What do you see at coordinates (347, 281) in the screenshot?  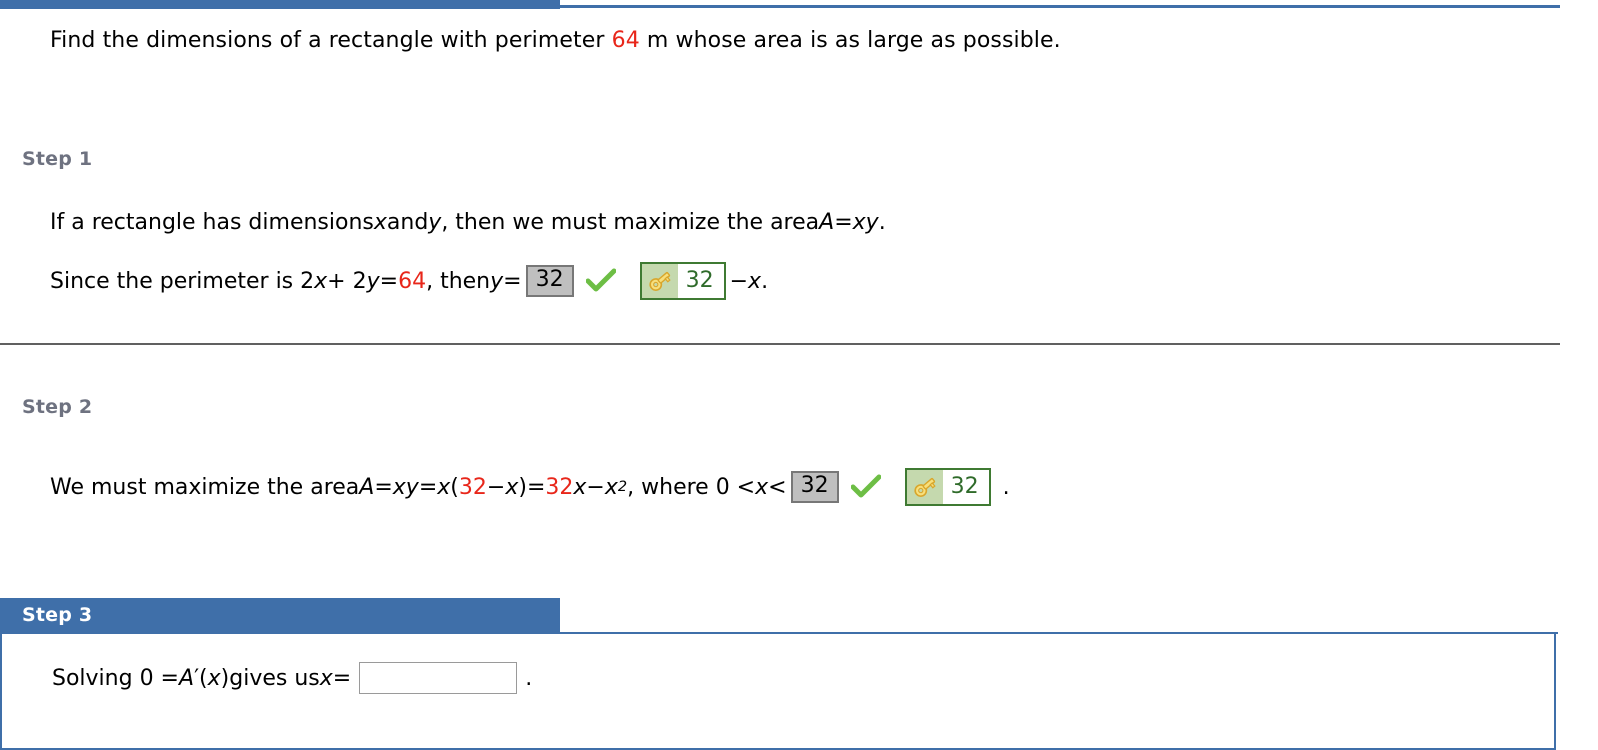 I see `s1-prefix-b: + 2` at bounding box center [347, 281].